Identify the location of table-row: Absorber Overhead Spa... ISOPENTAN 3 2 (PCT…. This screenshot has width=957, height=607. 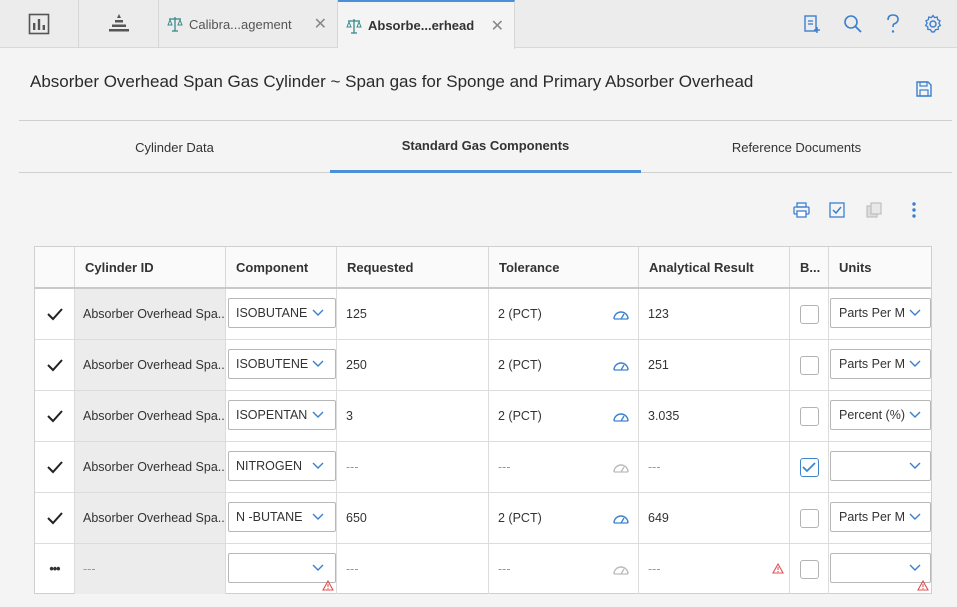
(483, 416).